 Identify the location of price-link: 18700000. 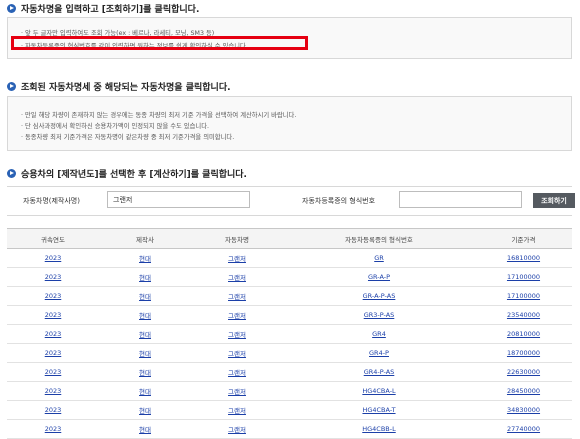
(523, 353).